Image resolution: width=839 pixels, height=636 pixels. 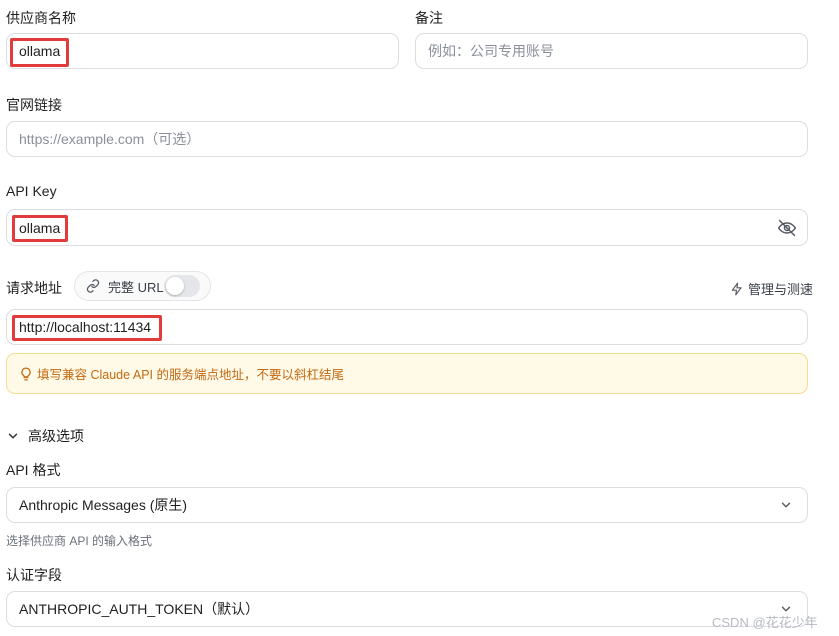 I want to click on full-url-toggle, so click(x=182, y=286).